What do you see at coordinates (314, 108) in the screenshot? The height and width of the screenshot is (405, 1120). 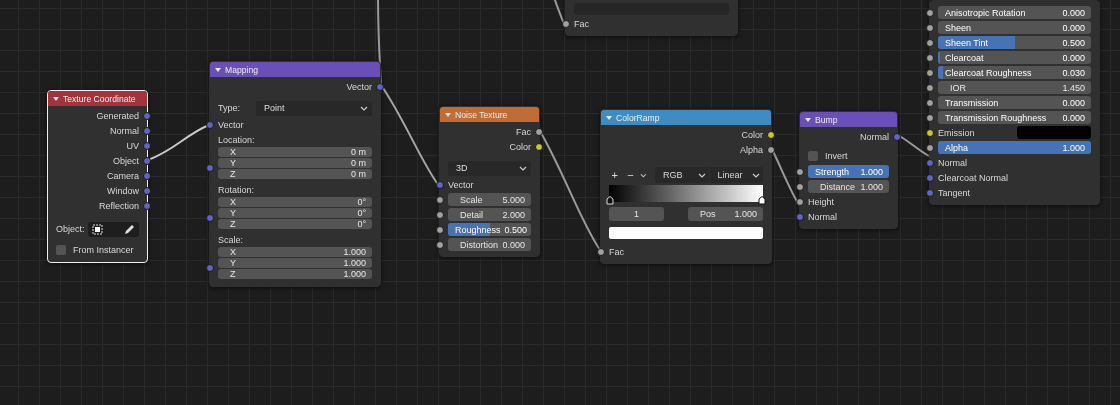 I see `dropdown: Point` at bounding box center [314, 108].